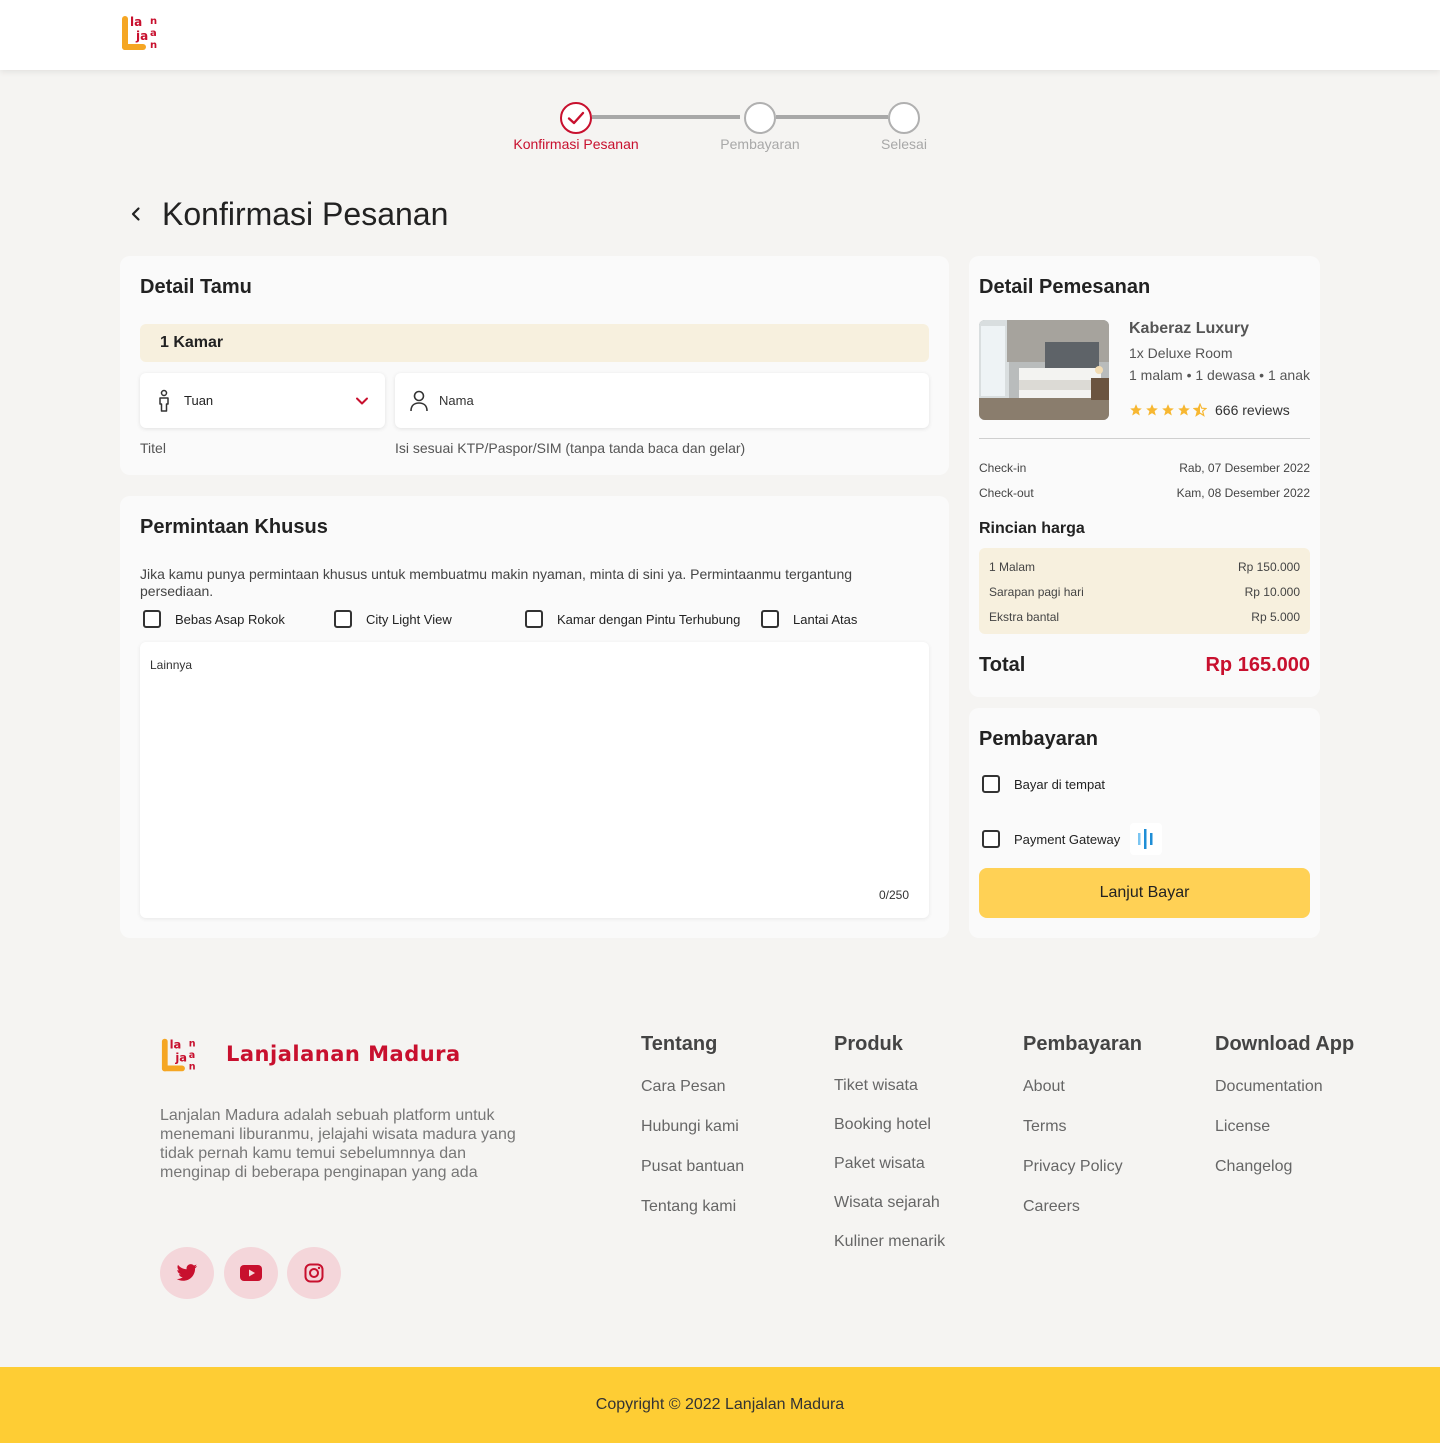  Describe the element at coordinates (534, 343) in the screenshot. I see `room-count-bar: 1 Kamar` at that location.